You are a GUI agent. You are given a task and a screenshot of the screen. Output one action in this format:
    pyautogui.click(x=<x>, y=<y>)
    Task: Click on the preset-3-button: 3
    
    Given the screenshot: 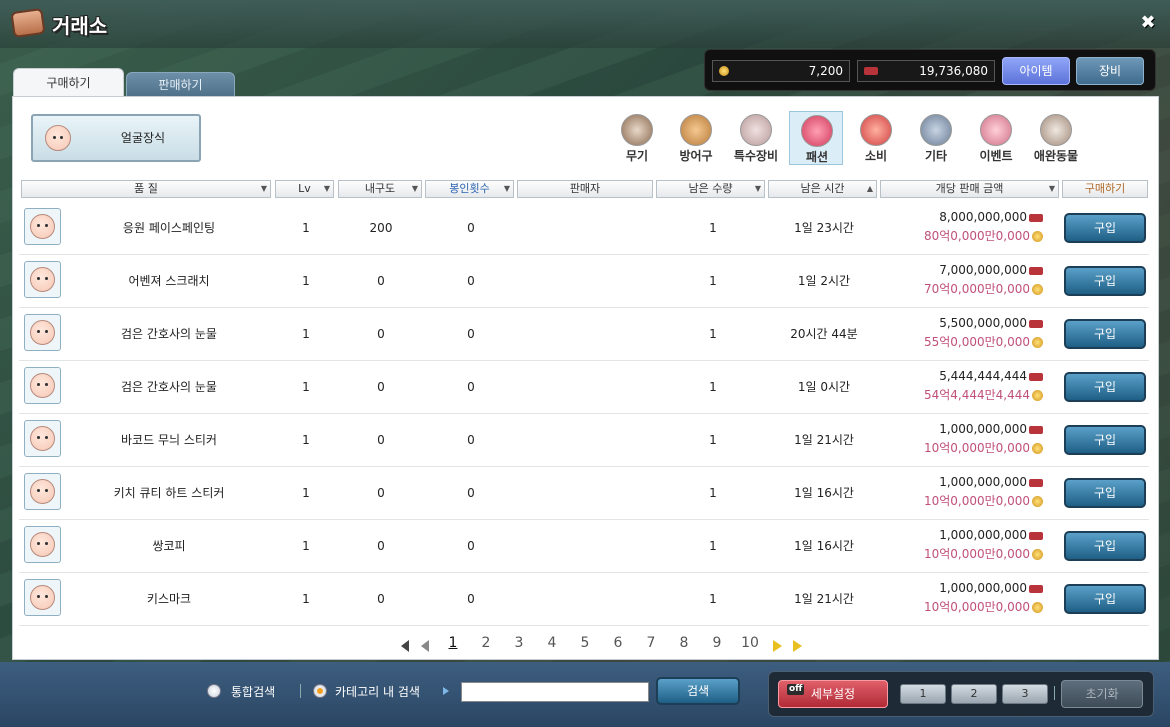 What is the action you would take?
    pyautogui.click(x=1025, y=694)
    